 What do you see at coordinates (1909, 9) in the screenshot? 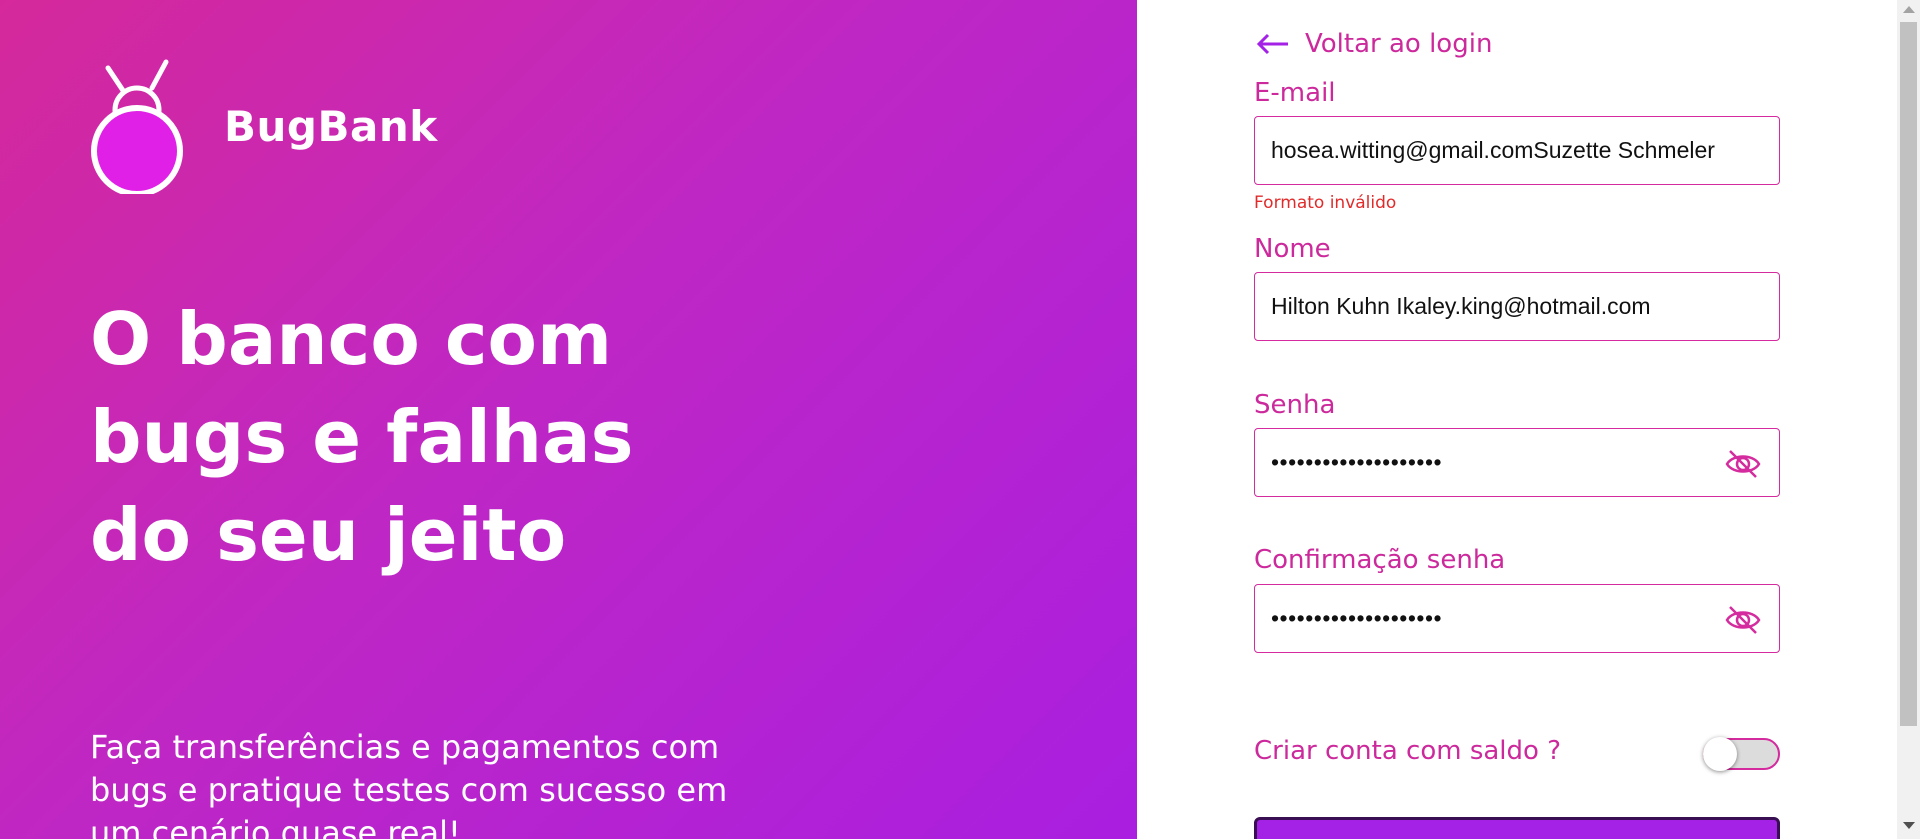
I see `scroll-up-arrow` at bounding box center [1909, 9].